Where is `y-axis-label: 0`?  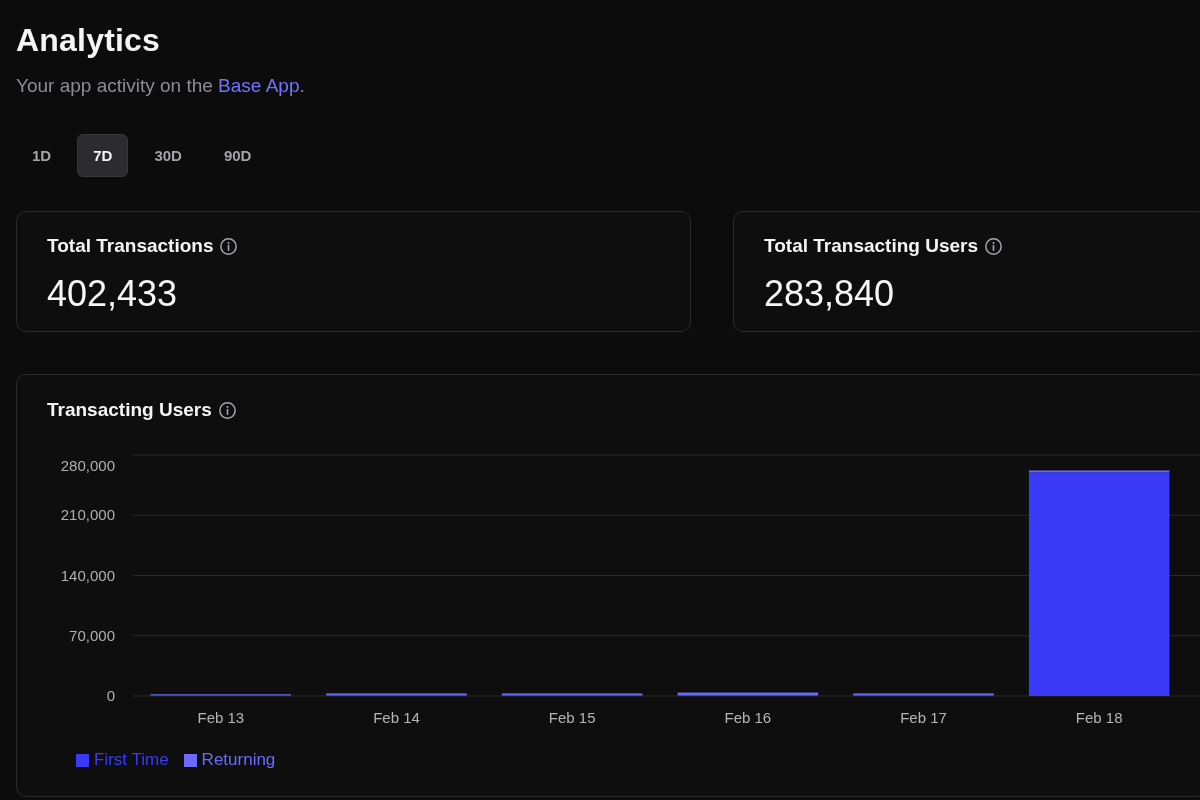
y-axis-label: 0 is located at coordinates (110, 695).